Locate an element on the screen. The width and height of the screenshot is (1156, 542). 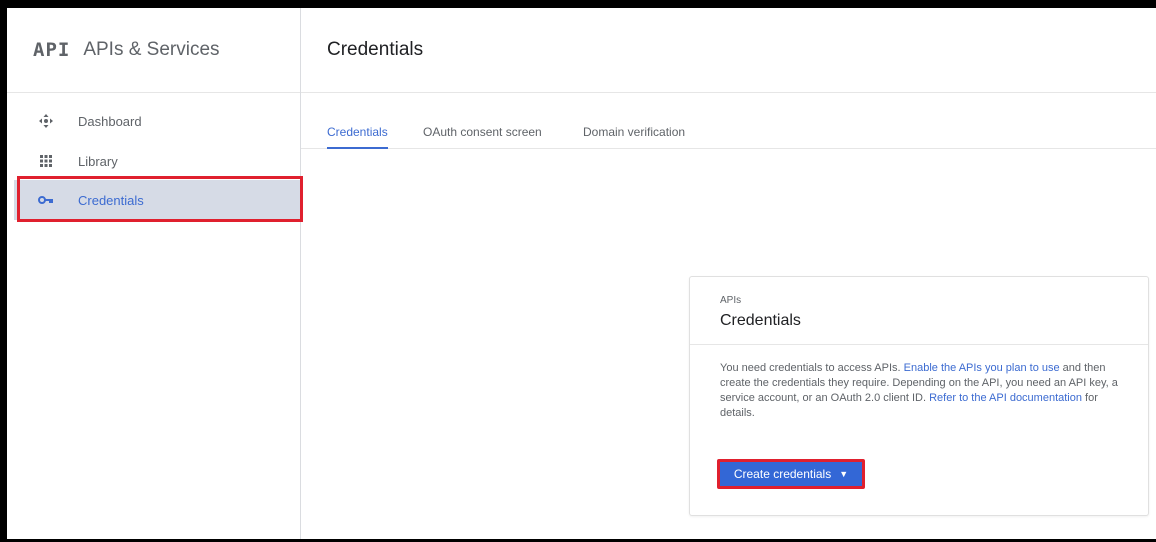
create-credentials-label: Create credentials is located at coordinates (782, 474).